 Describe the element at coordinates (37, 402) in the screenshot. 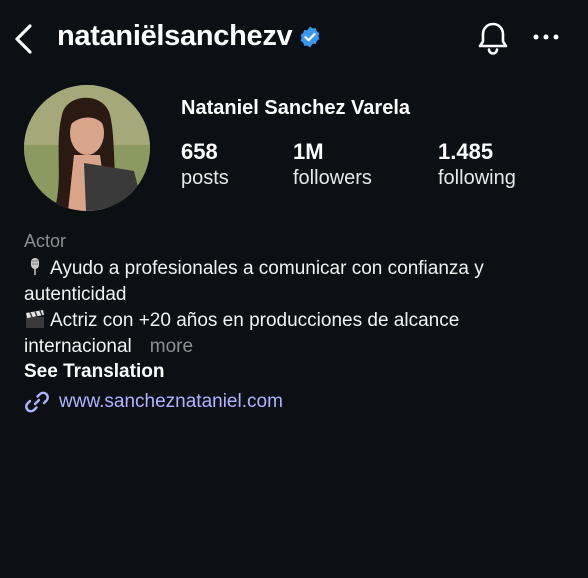

I see `link-icon` at that location.